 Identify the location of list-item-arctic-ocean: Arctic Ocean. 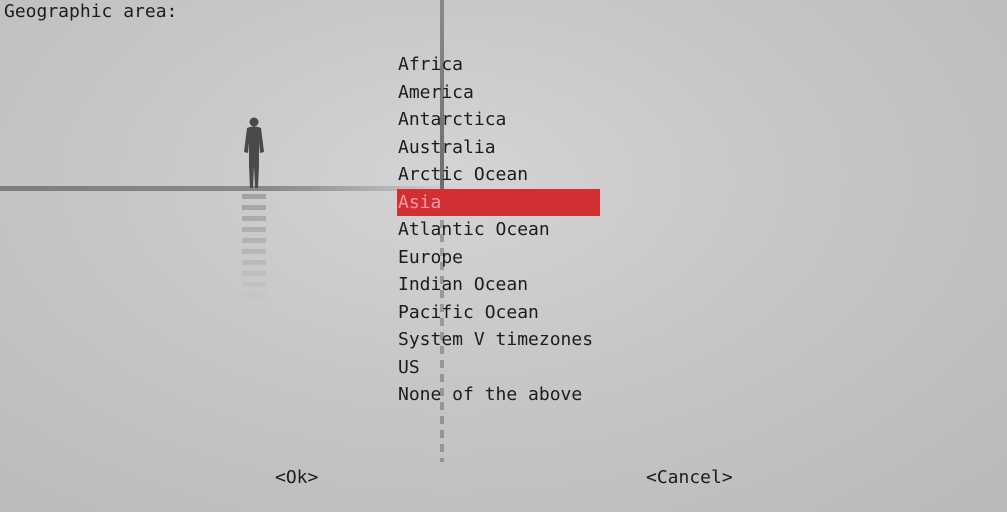
(498, 175).